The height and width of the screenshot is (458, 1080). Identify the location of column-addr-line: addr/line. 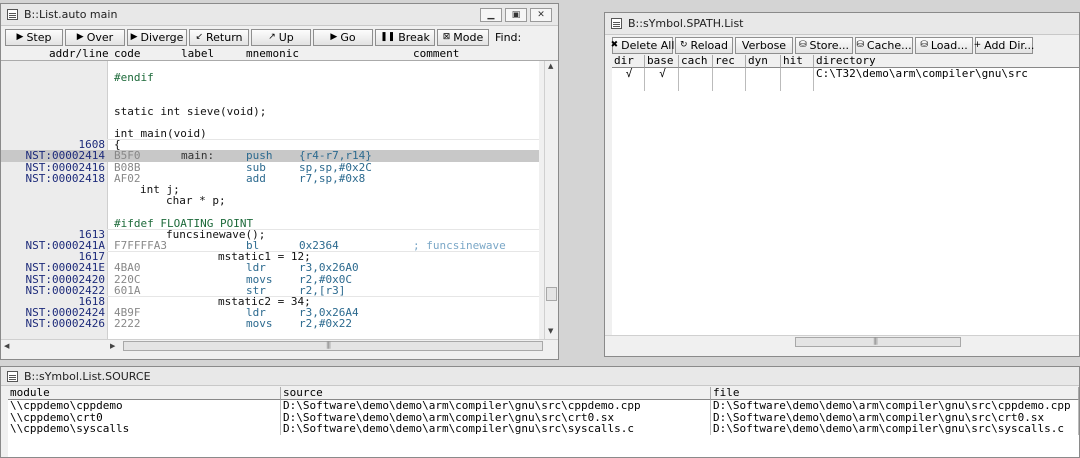
(79, 54).